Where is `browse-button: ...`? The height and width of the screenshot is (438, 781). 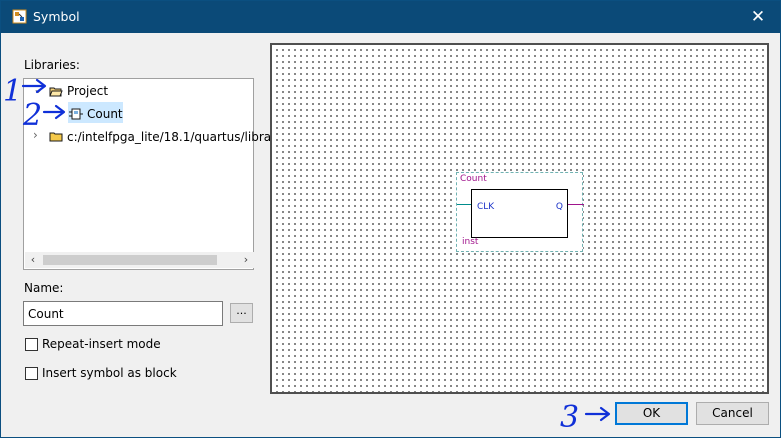
browse-button: ... is located at coordinates (241, 313).